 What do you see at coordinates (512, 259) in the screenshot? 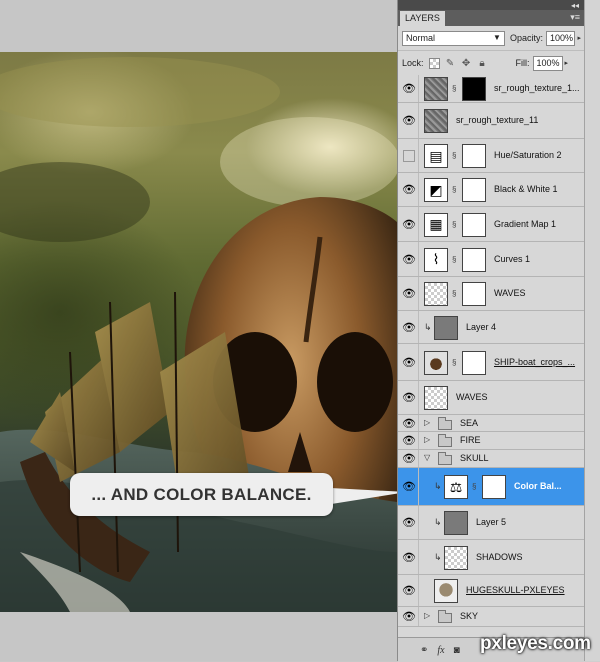
I see `layer-name: Curves 1` at bounding box center [512, 259].